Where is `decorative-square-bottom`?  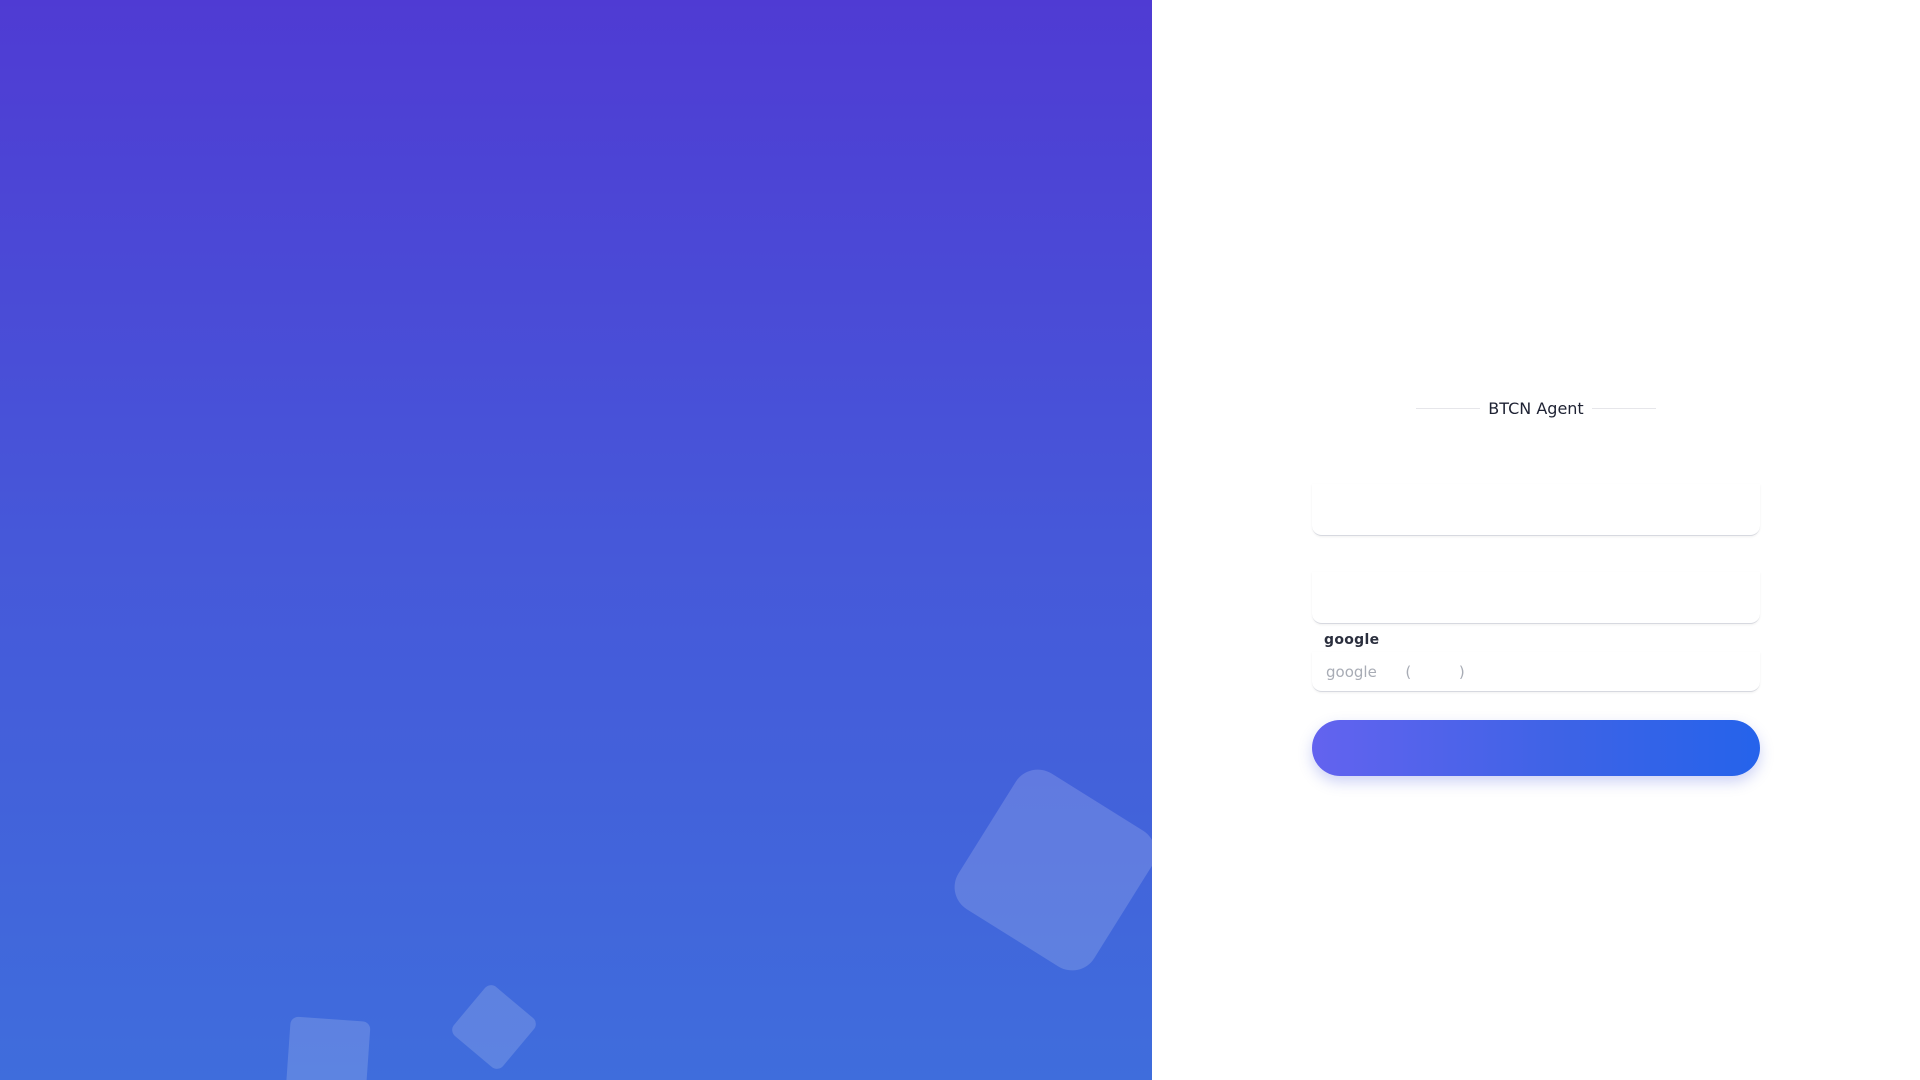 decorative-square-bottom is located at coordinates (328, 1048).